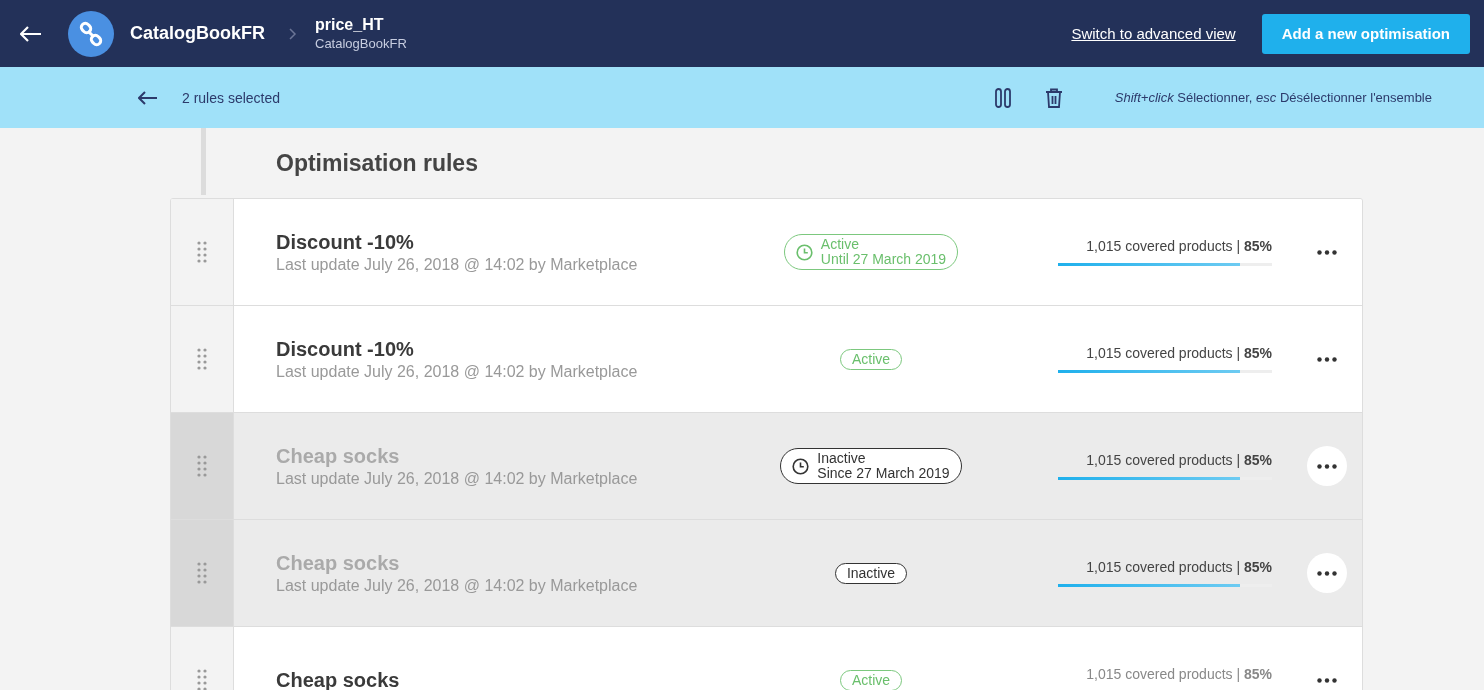  I want to click on keyboard-hint: Shift+click Sélectionner, esc Désélectionner l'ensemble, so click(1273, 97).